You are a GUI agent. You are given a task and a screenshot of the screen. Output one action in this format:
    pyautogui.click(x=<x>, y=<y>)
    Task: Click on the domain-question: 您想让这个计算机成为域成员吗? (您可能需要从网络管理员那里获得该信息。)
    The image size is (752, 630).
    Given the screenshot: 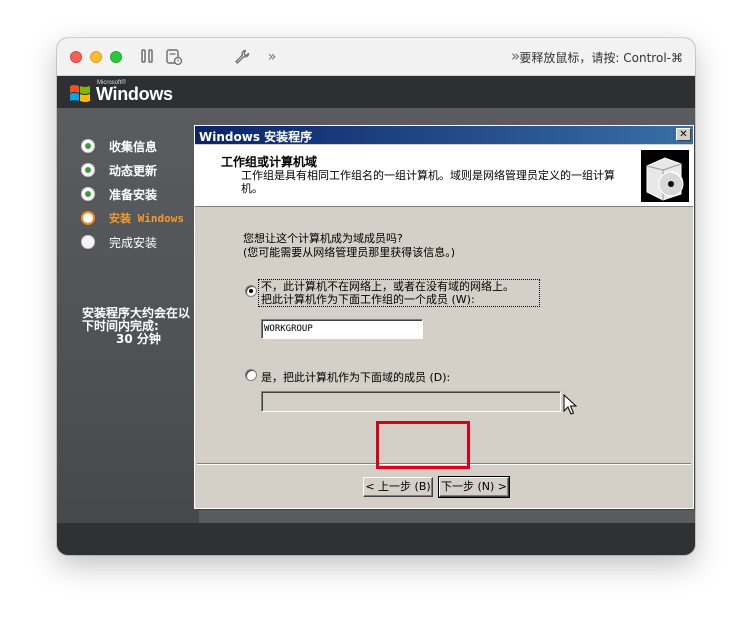 What is the action you would take?
    pyautogui.click(x=393, y=246)
    